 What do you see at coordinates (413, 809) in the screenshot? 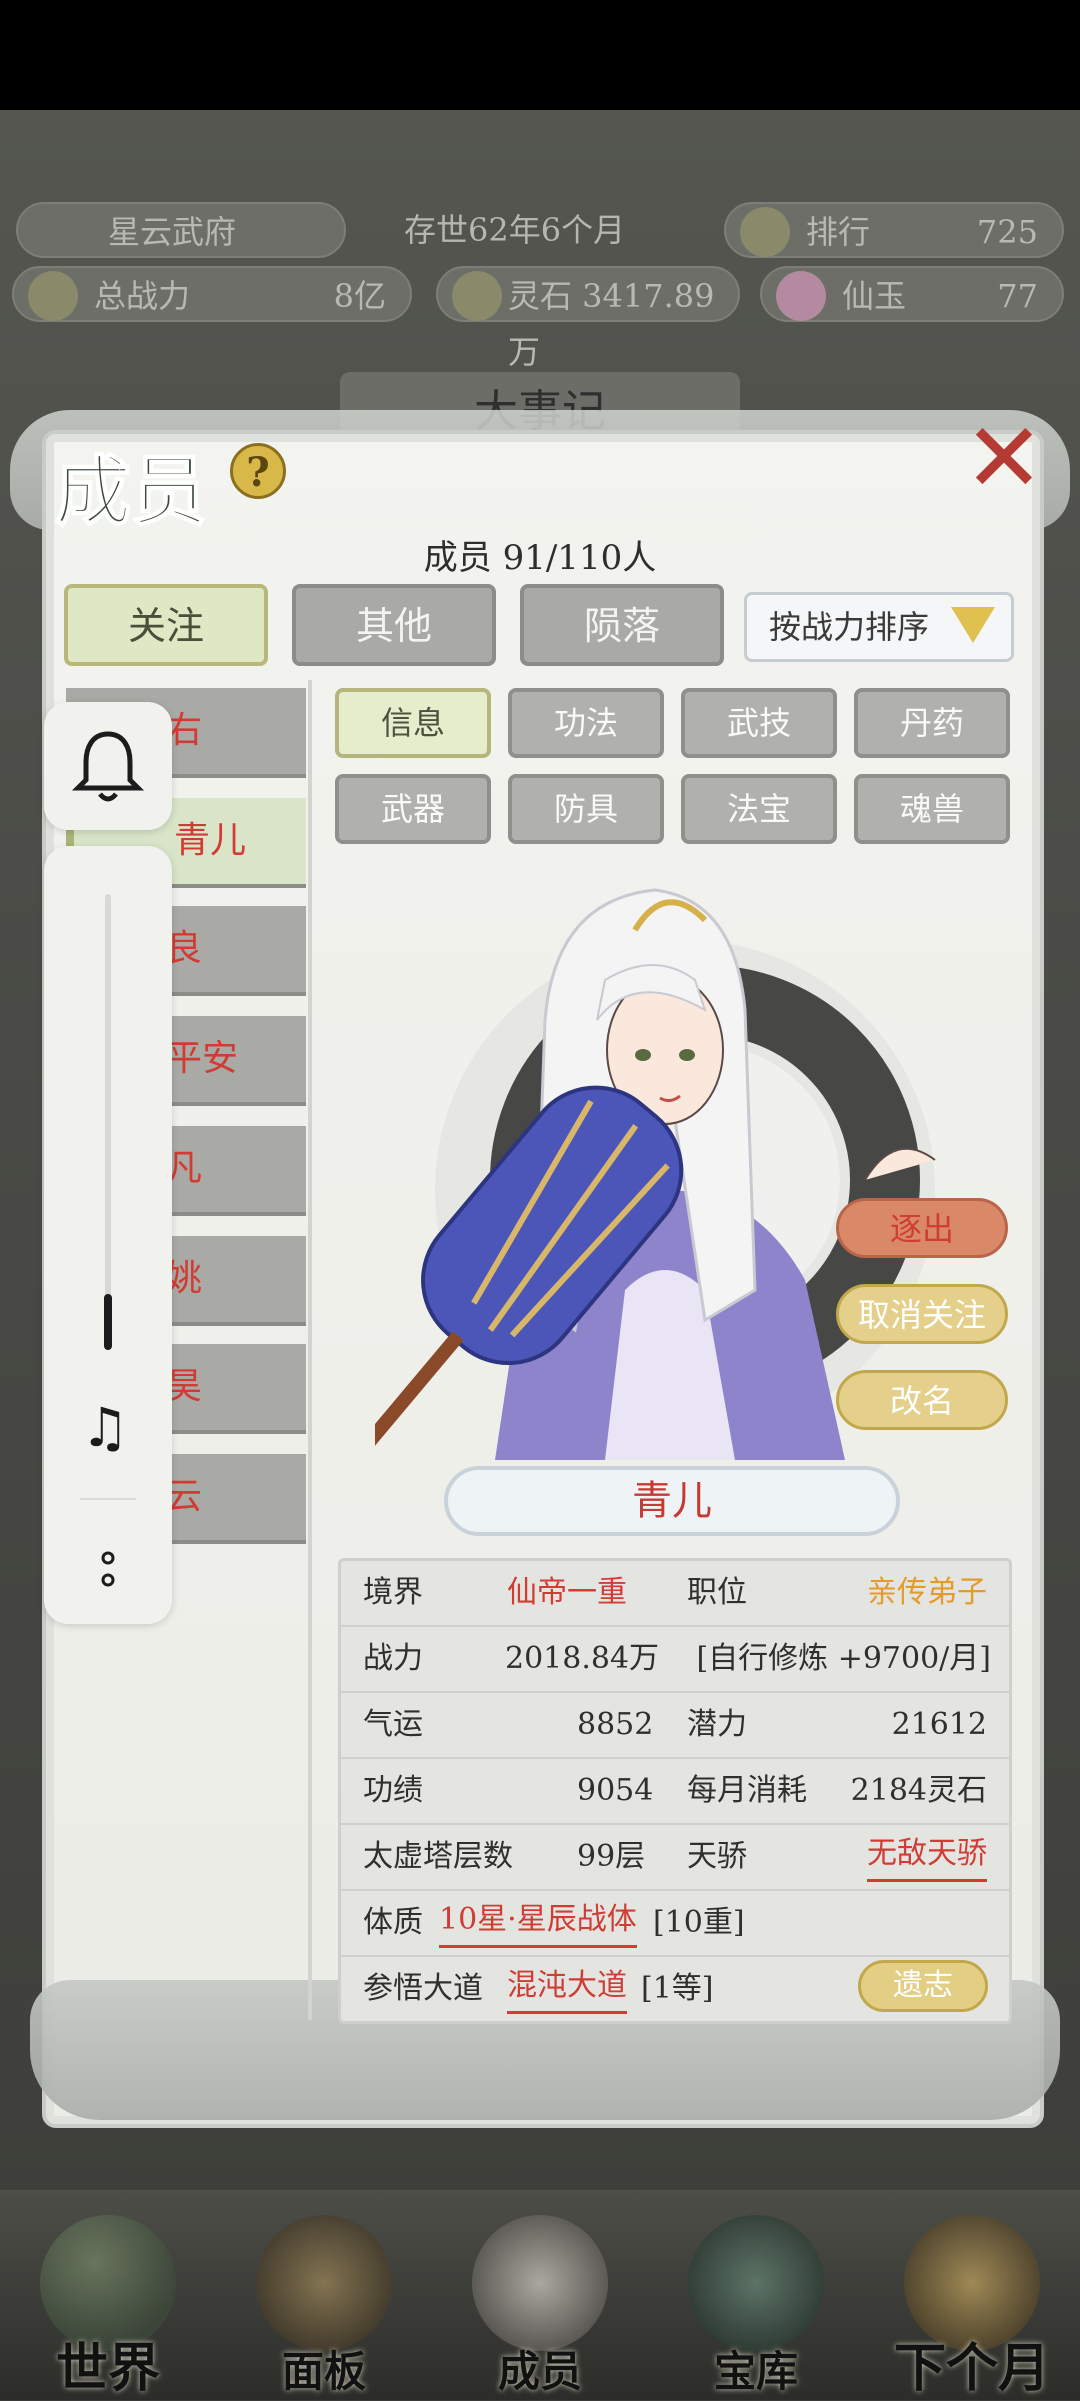
I see `subtab-weapons: 武器` at bounding box center [413, 809].